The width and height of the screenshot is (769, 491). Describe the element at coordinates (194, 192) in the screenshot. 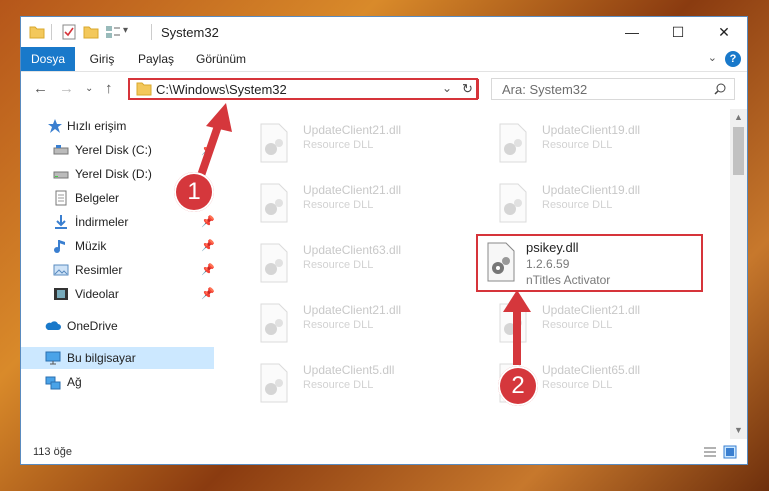

I see `step-1-badge: 1` at that location.